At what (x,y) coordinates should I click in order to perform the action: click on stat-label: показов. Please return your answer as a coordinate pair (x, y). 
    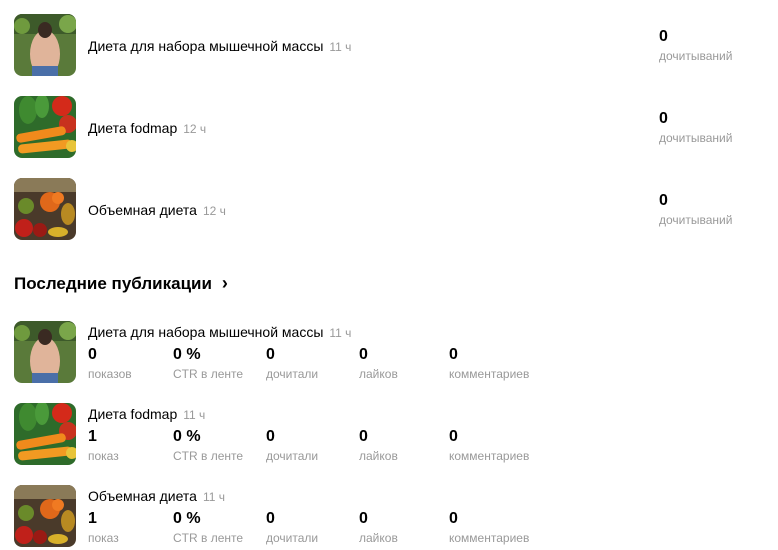
    Looking at the image, I should click on (110, 374).